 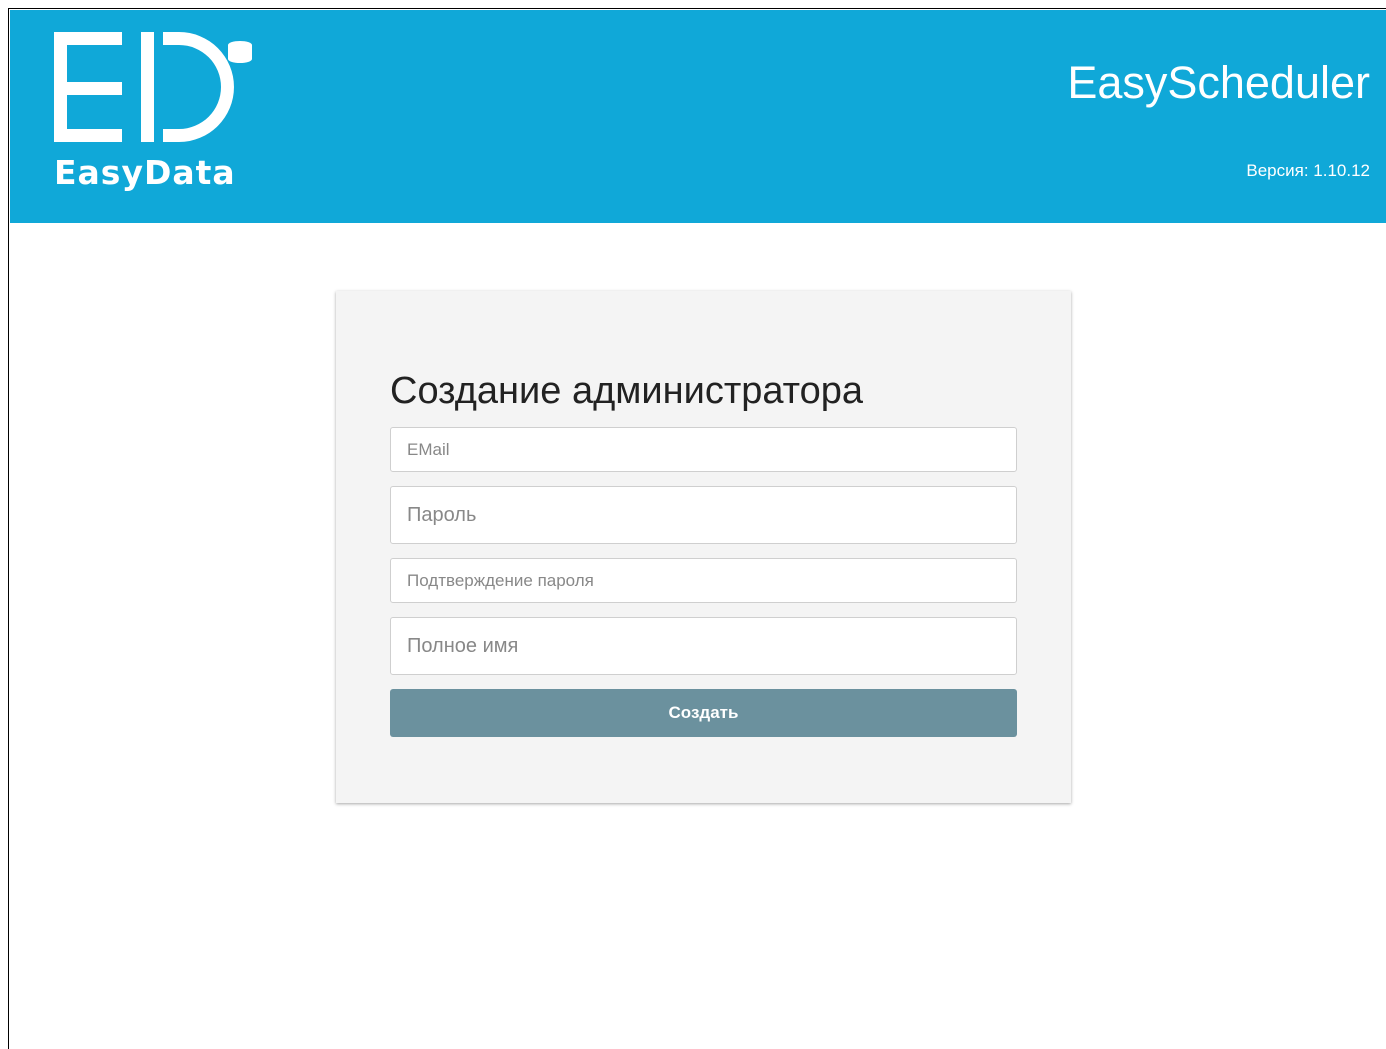 I want to click on password-input, so click(x=703, y=515).